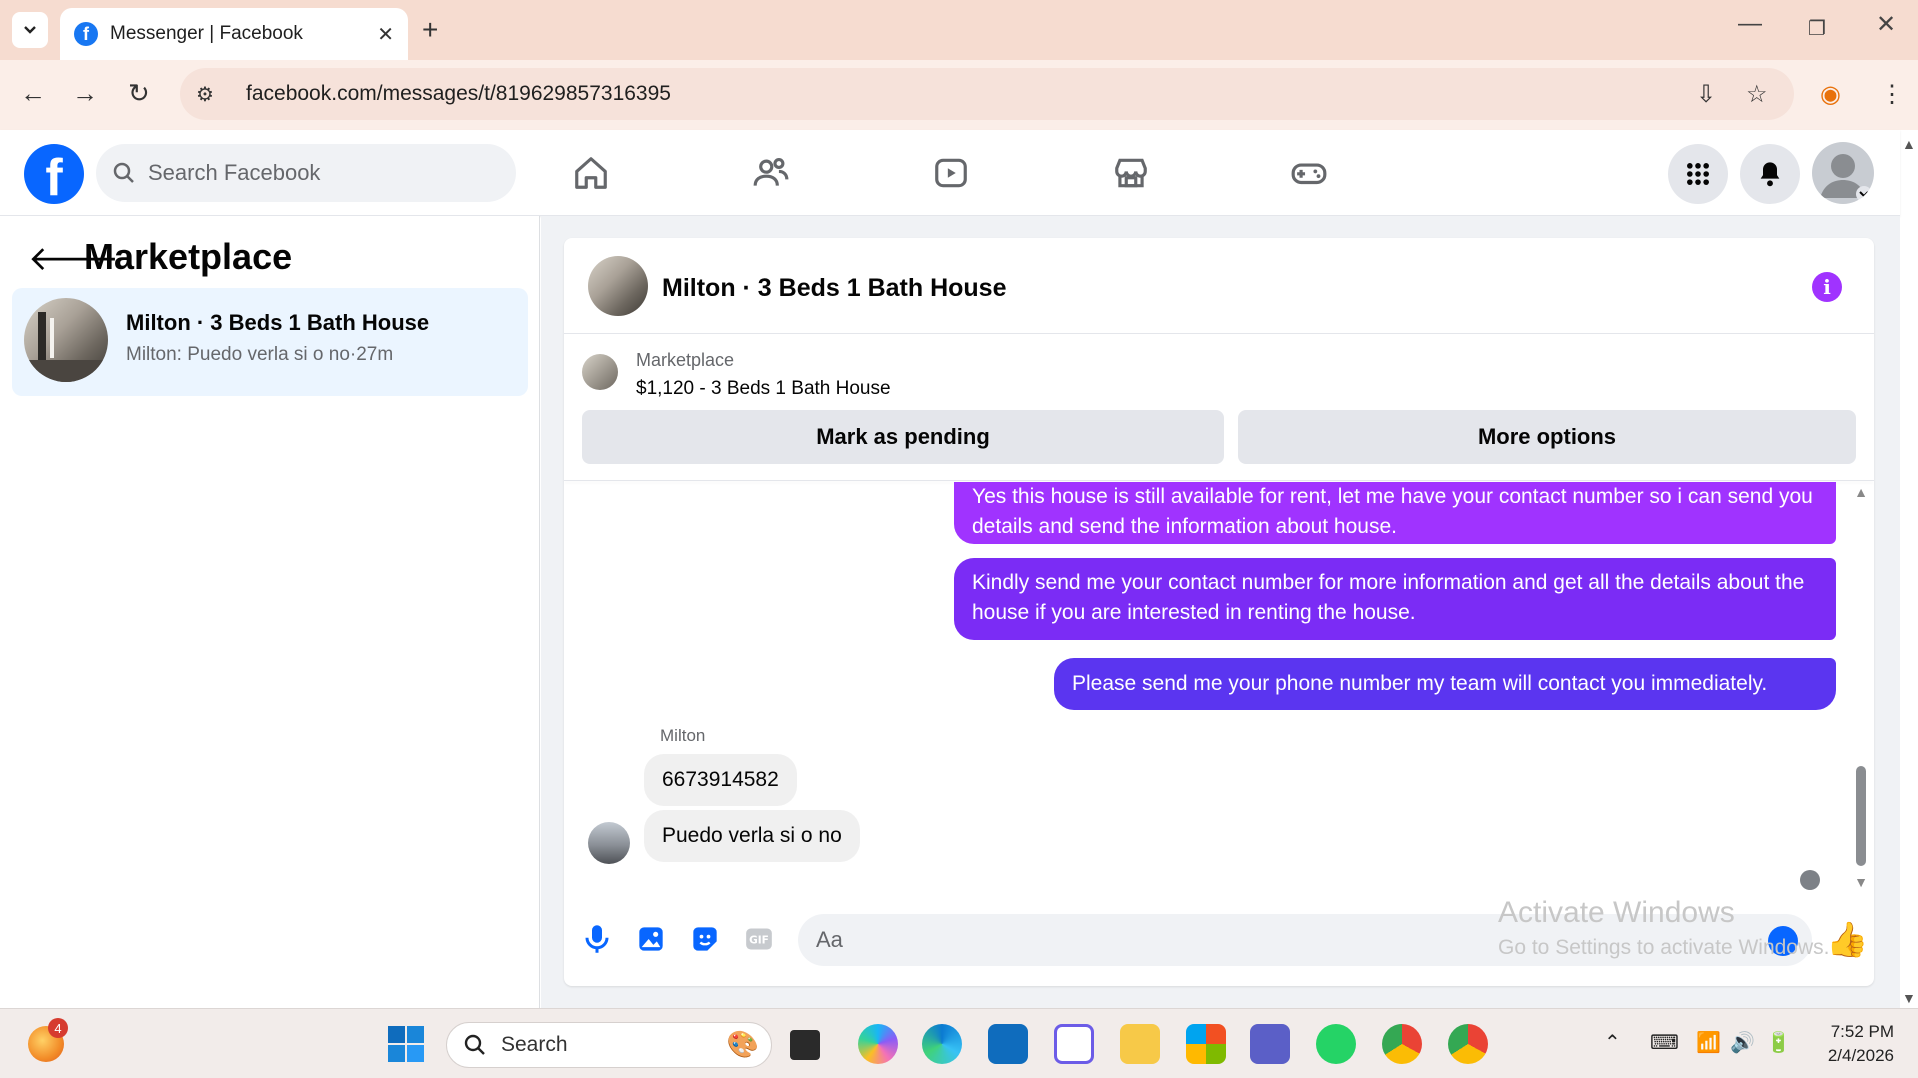 Image resolution: width=1918 pixels, height=1078 pixels. I want to click on bookmark-star-icon: ☆, so click(1757, 94).